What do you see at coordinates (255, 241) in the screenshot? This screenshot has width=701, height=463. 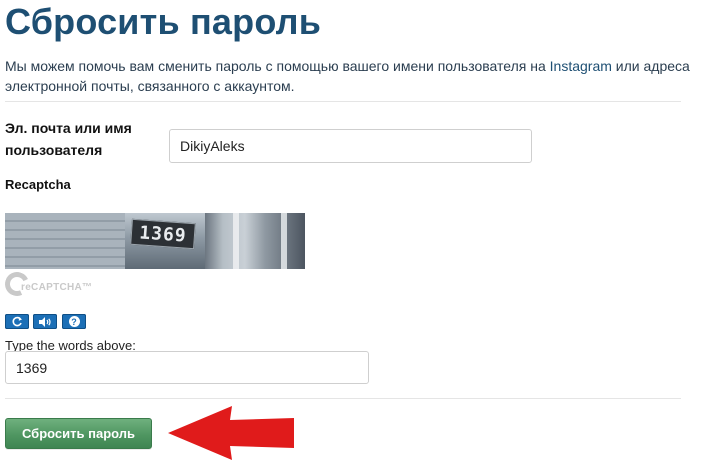 I see `captcha-image-door` at bounding box center [255, 241].